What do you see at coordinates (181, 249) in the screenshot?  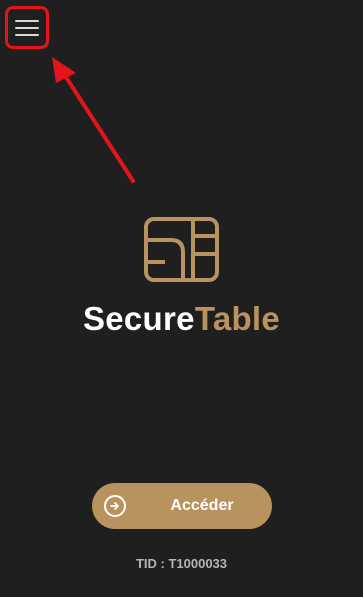 I see `chip-card-logo-icon` at bounding box center [181, 249].